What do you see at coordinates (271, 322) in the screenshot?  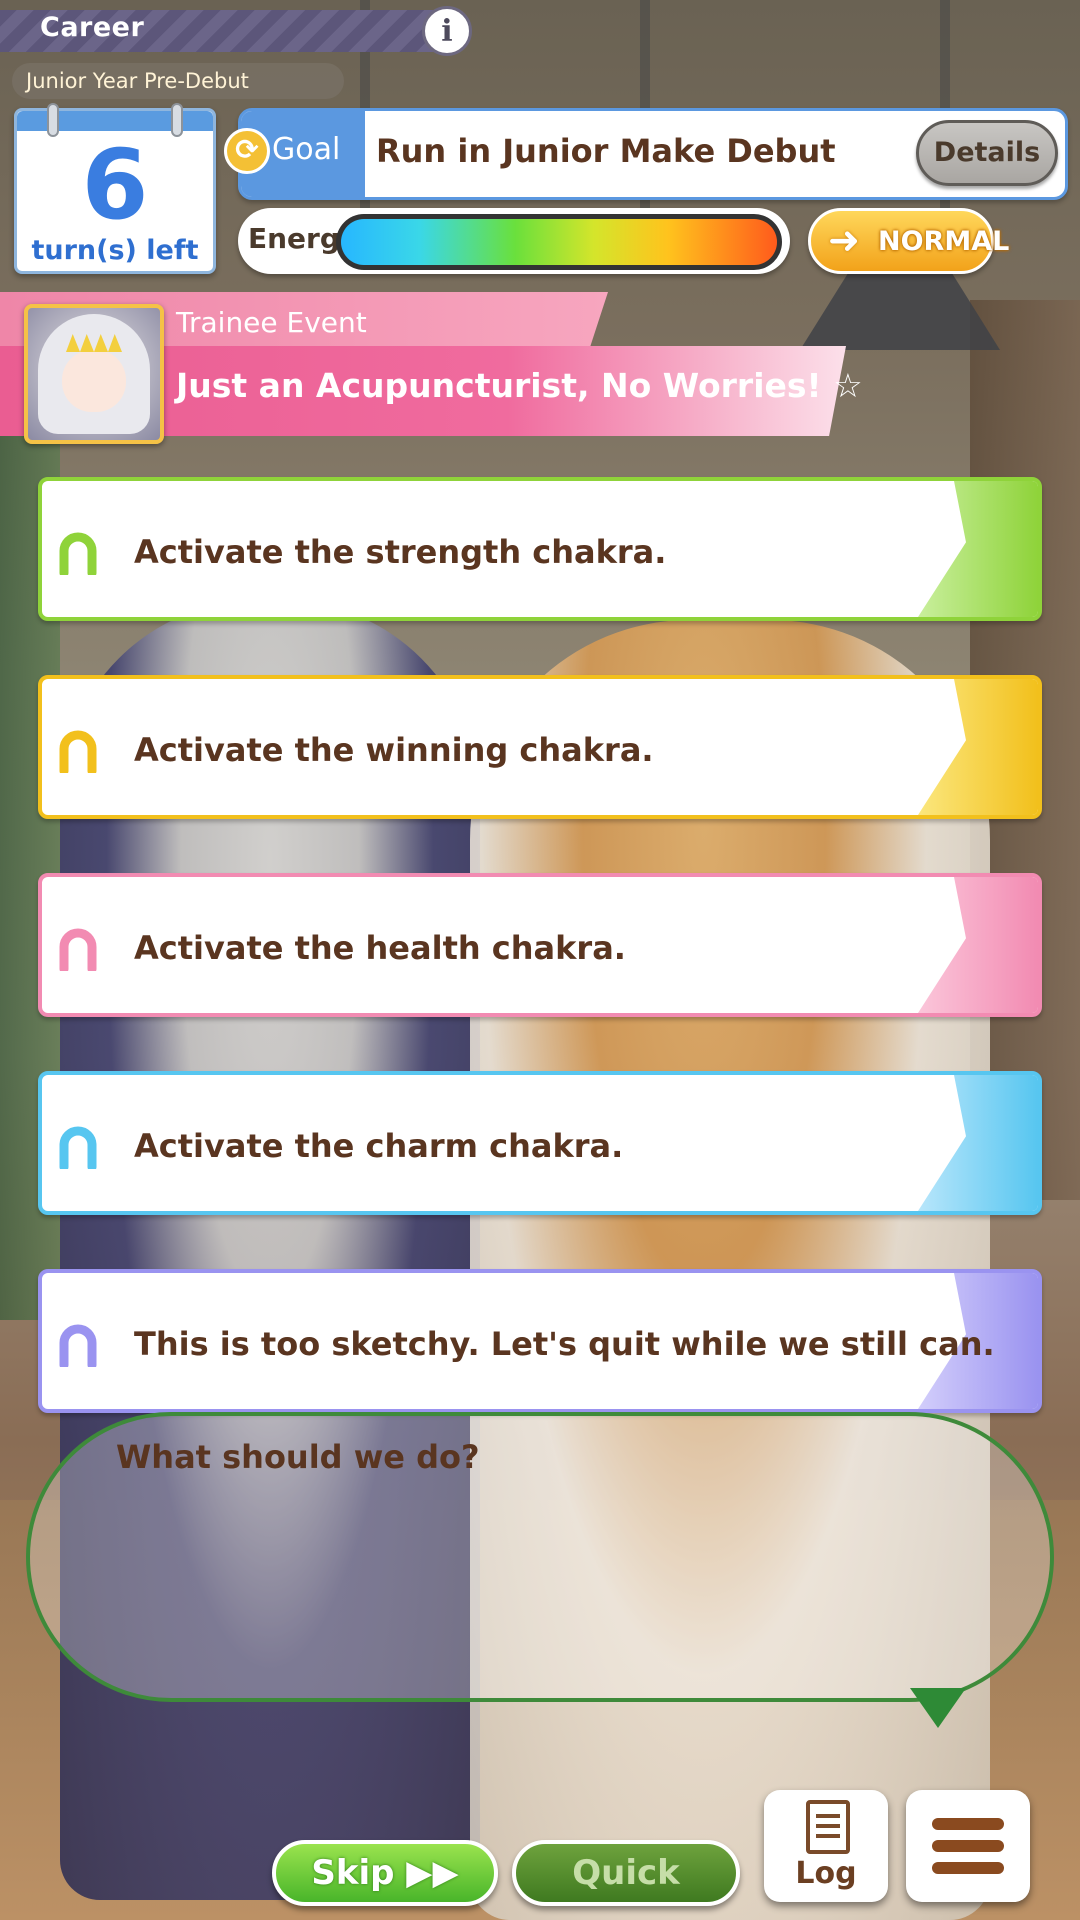 I see `event-type: Trainee Event` at bounding box center [271, 322].